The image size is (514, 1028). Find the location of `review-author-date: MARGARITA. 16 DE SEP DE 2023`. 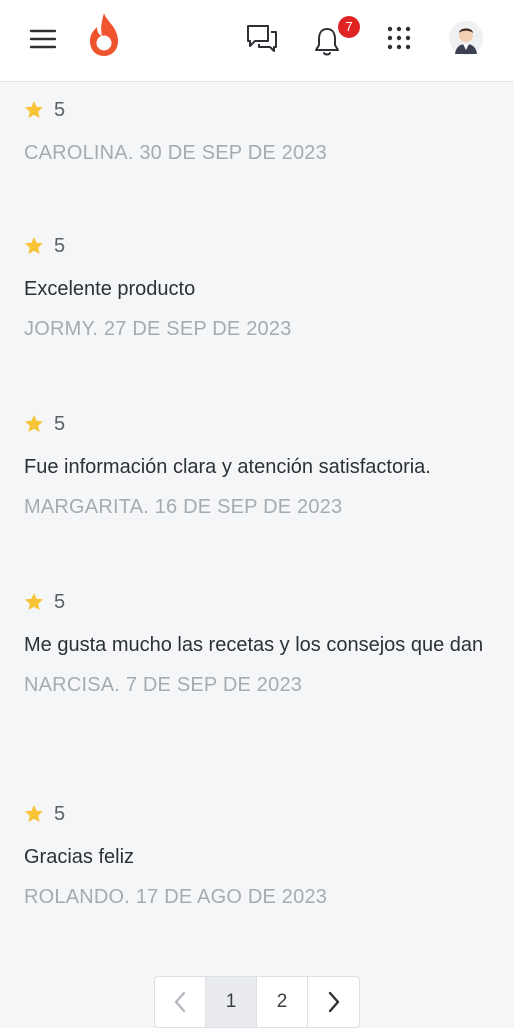

review-author-date: MARGARITA. 16 DE SEP DE 2023 is located at coordinates (183, 507).